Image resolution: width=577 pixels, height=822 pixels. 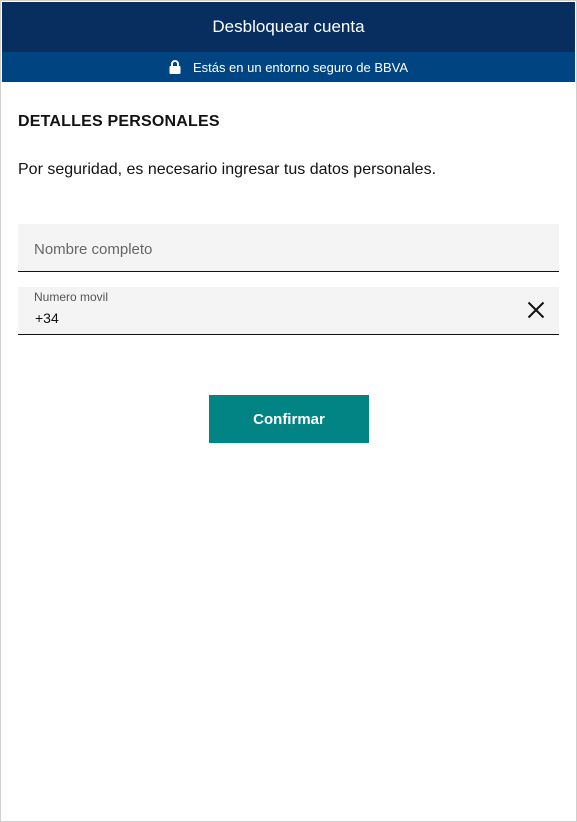 What do you see at coordinates (71, 297) in the screenshot?
I see `mobile-number-label: Numero movil` at bounding box center [71, 297].